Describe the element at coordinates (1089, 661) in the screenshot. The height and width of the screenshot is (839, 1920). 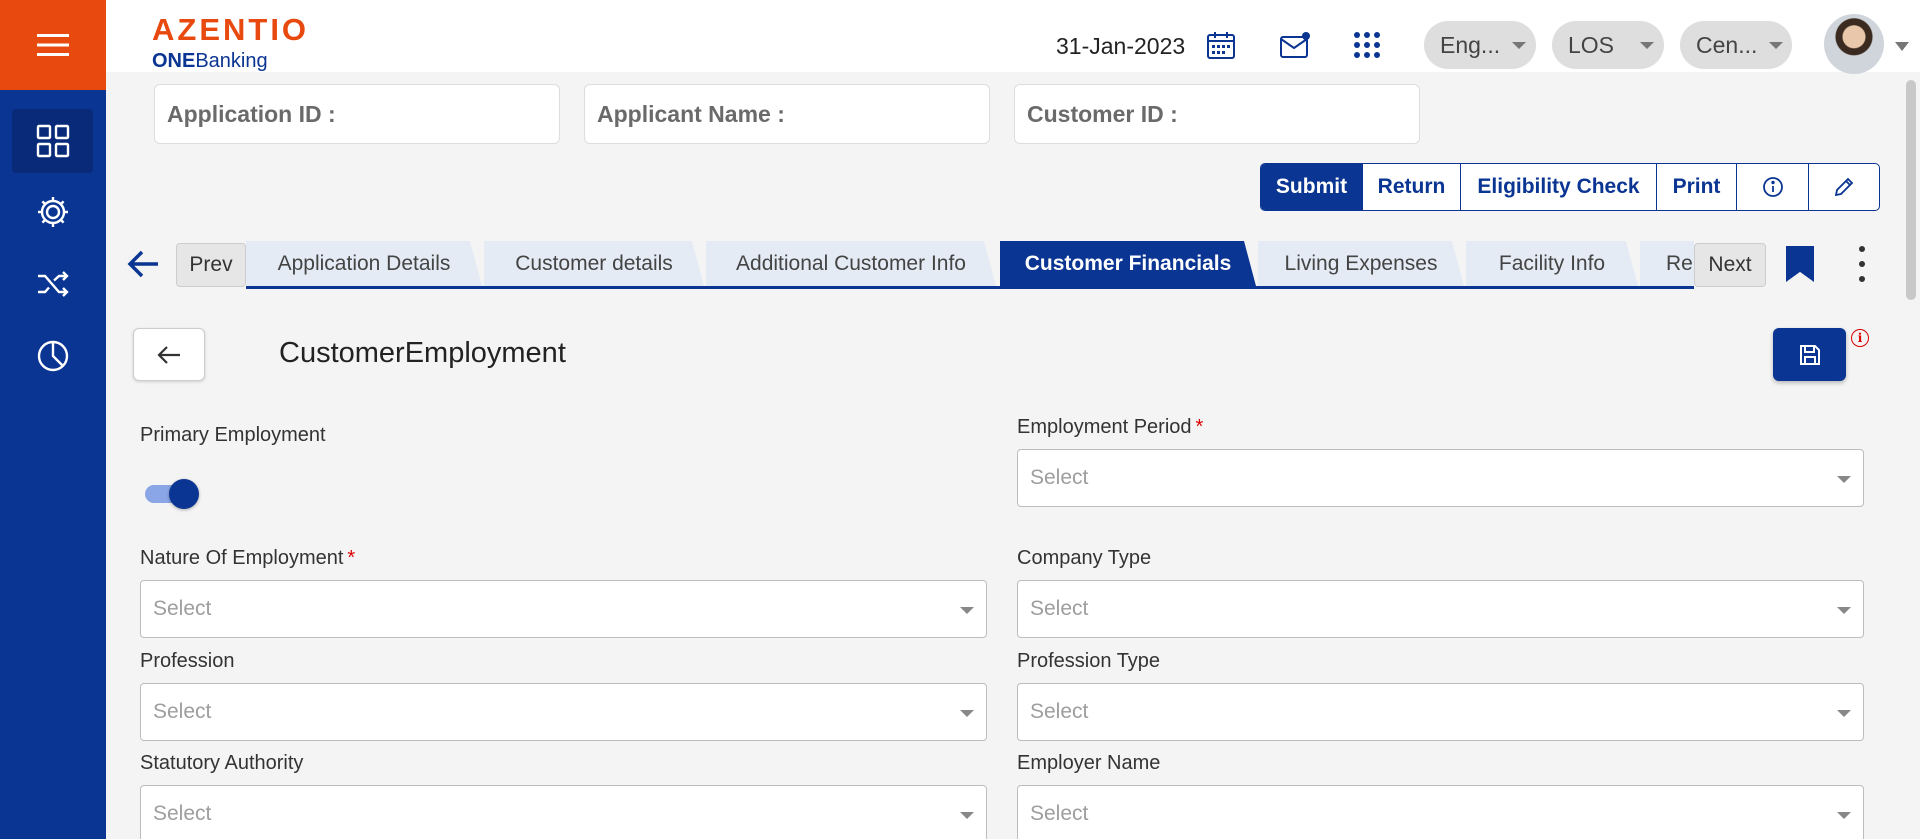
I see `profession-type-label: Profession Type` at that location.